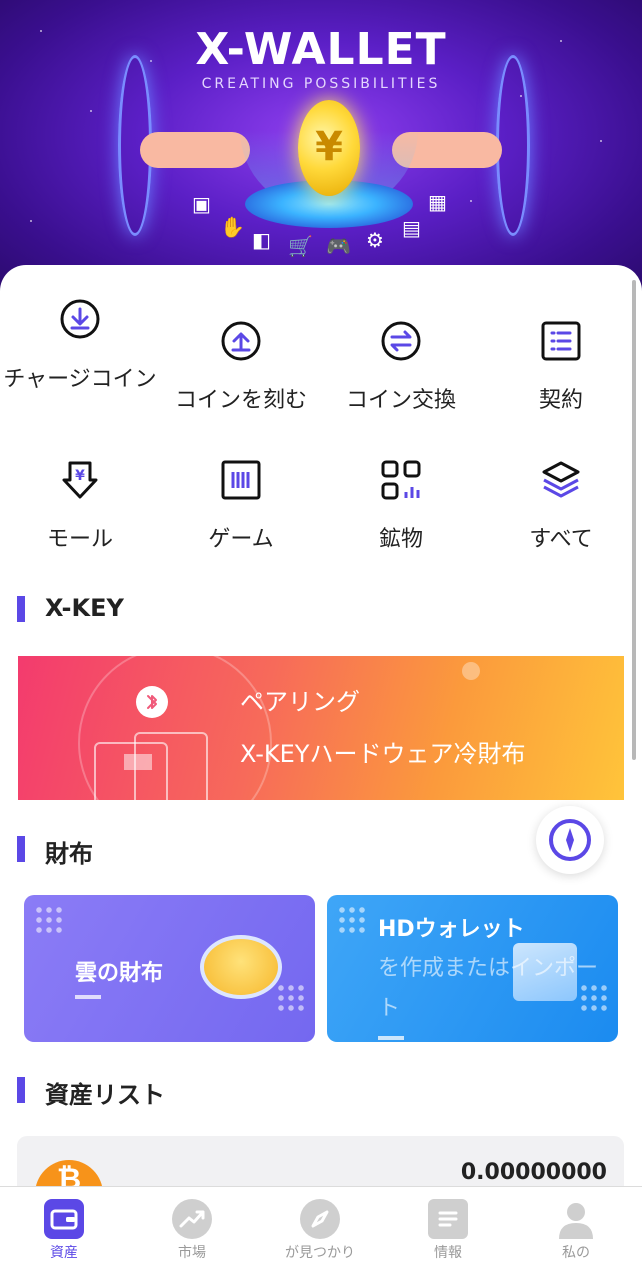  What do you see at coordinates (169, 968) in the screenshot?
I see `cloud-wallet-card: 雲の財布` at bounding box center [169, 968].